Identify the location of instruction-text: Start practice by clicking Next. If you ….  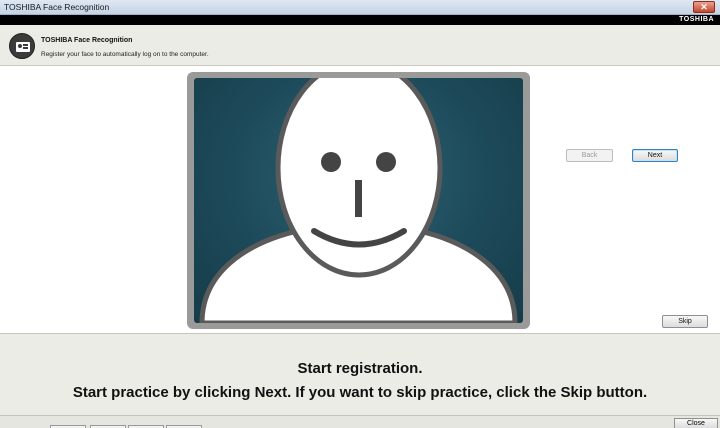
(360, 392).